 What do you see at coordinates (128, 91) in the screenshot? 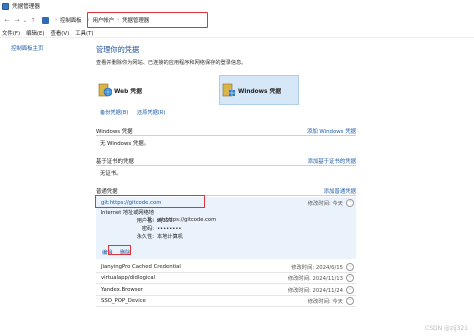
I see `web-credentials-label: Web 凭据` at bounding box center [128, 91].